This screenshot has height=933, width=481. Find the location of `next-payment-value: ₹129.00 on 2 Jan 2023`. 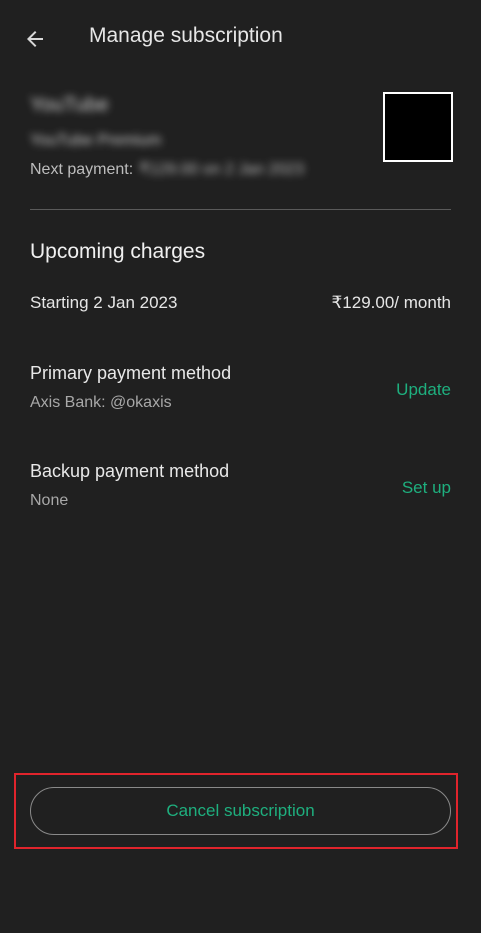

next-payment-value: ₹129.00 on 2 Jan 2023 is located at coordinates (222, 169).